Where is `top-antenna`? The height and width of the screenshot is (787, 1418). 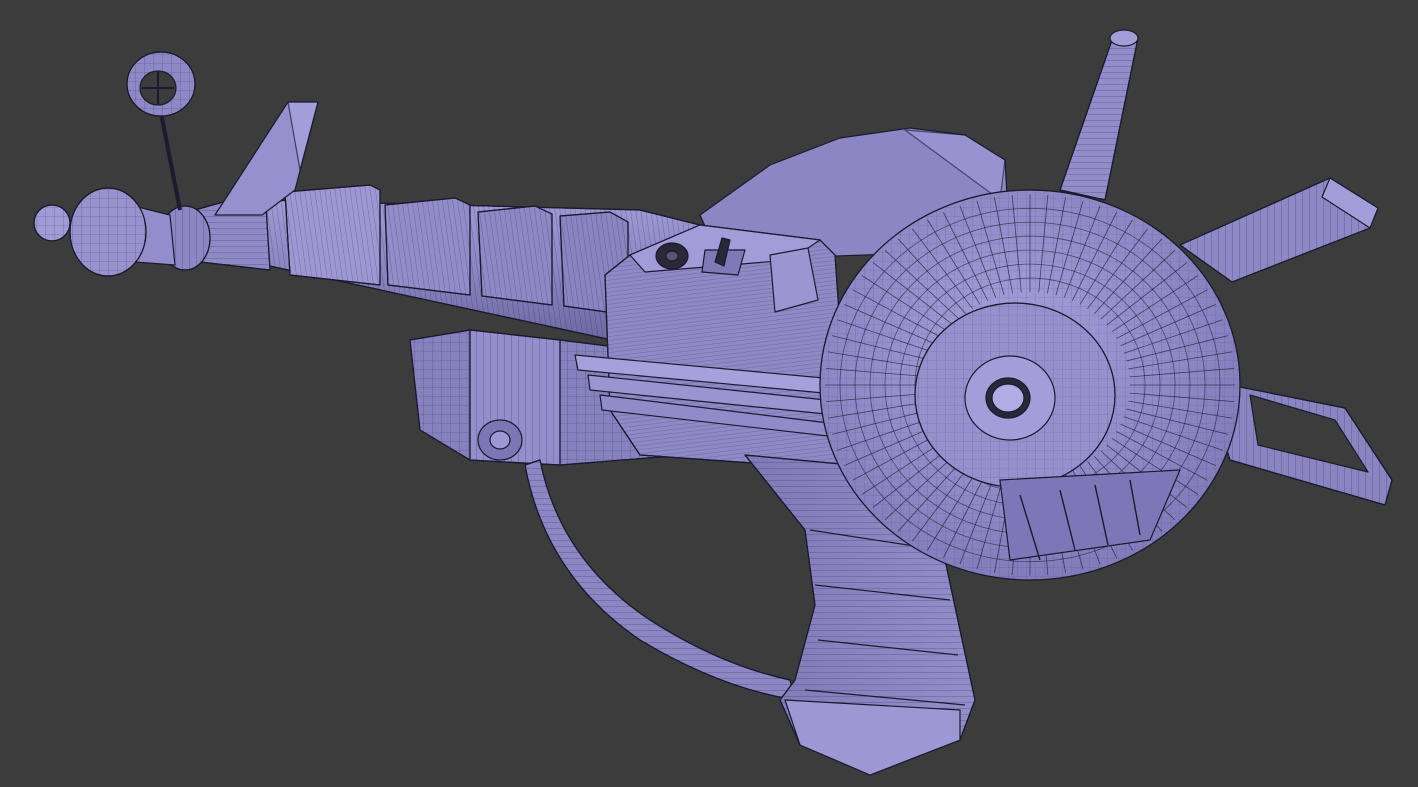 top-antenna is located at coordinates (1099, 115).